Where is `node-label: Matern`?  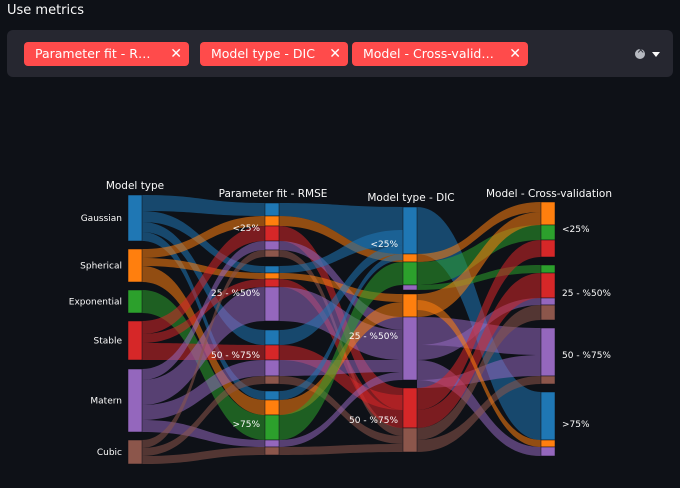 node-label: Matern is located at coordinates (106, 402).